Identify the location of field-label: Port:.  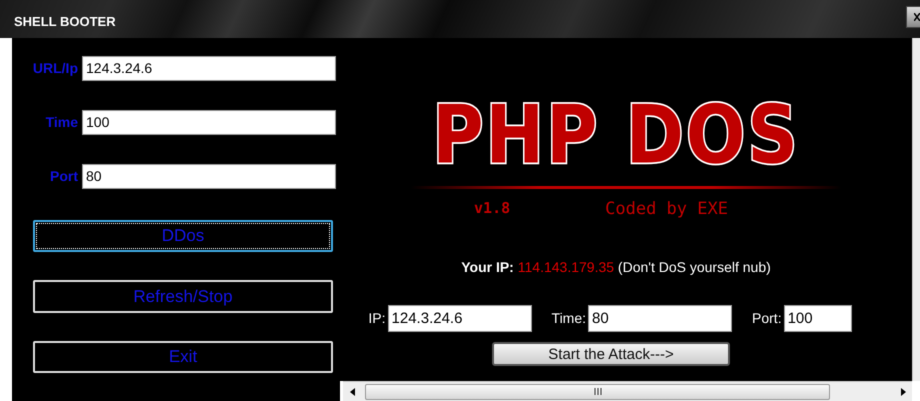
(767, 318).